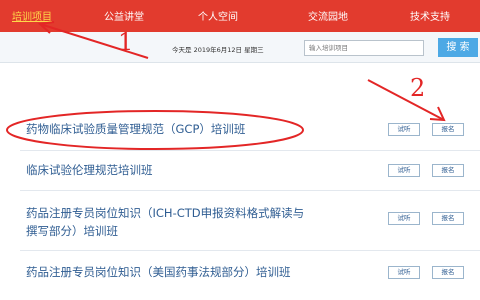  I want to click on annotation-label-1: 1, so click(125, 42).